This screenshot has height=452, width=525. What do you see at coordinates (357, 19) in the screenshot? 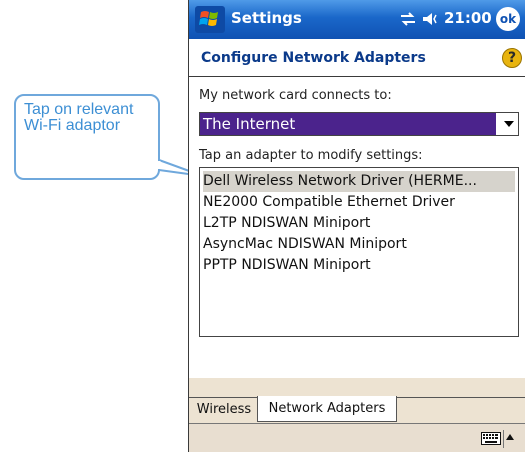
I see `title-bar: Settings 21:00 ok` at bounding box center [357, 19].